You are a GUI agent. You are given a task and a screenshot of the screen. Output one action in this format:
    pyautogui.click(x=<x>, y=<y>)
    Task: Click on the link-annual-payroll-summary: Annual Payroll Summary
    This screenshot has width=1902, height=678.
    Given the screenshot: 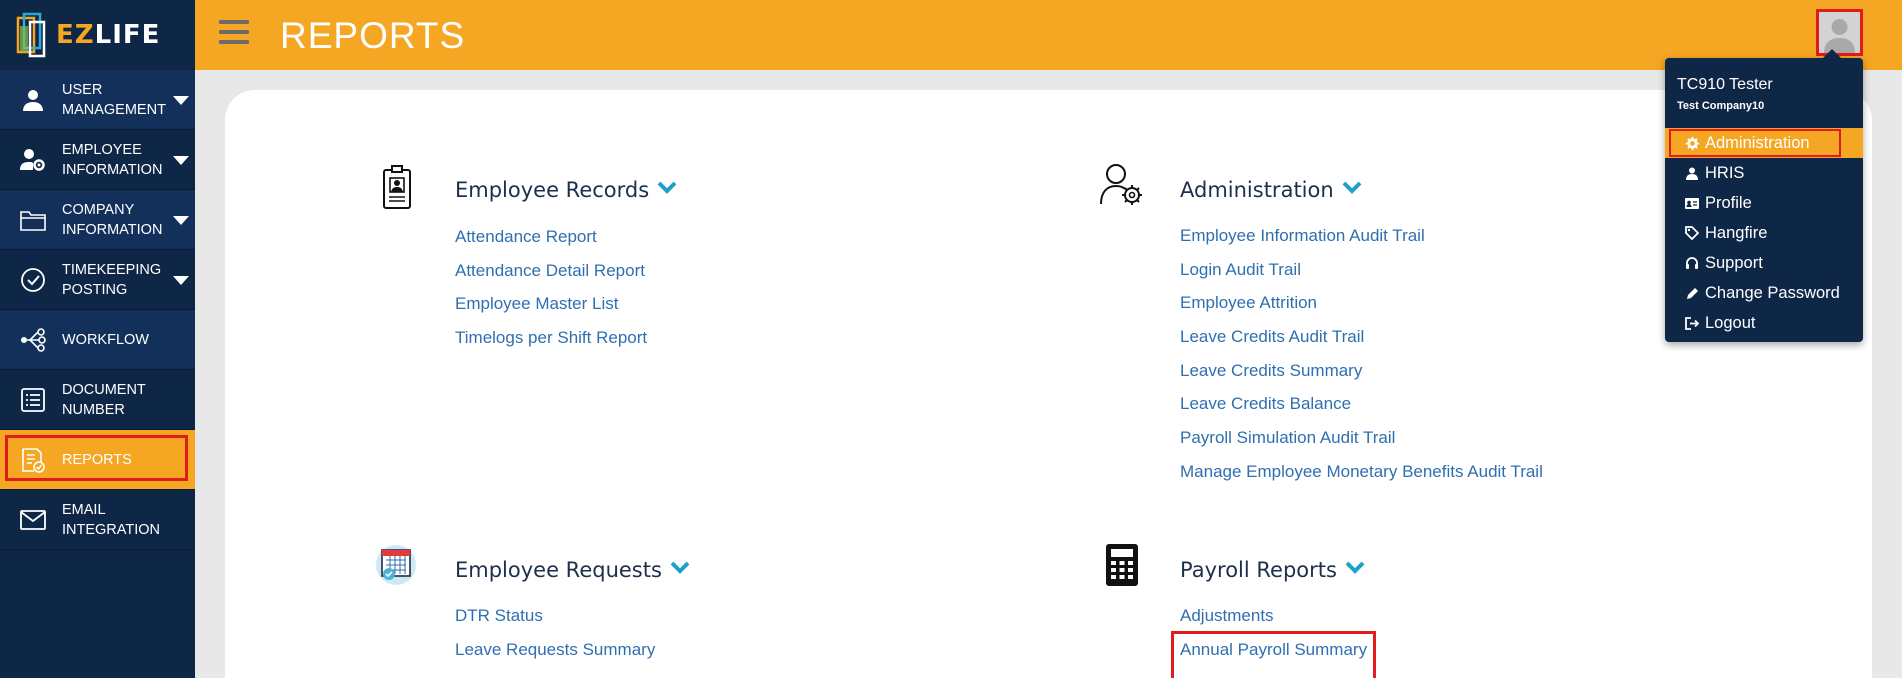 What is the action you would take?
    pyautogui.click(x=1273, y=654)
    